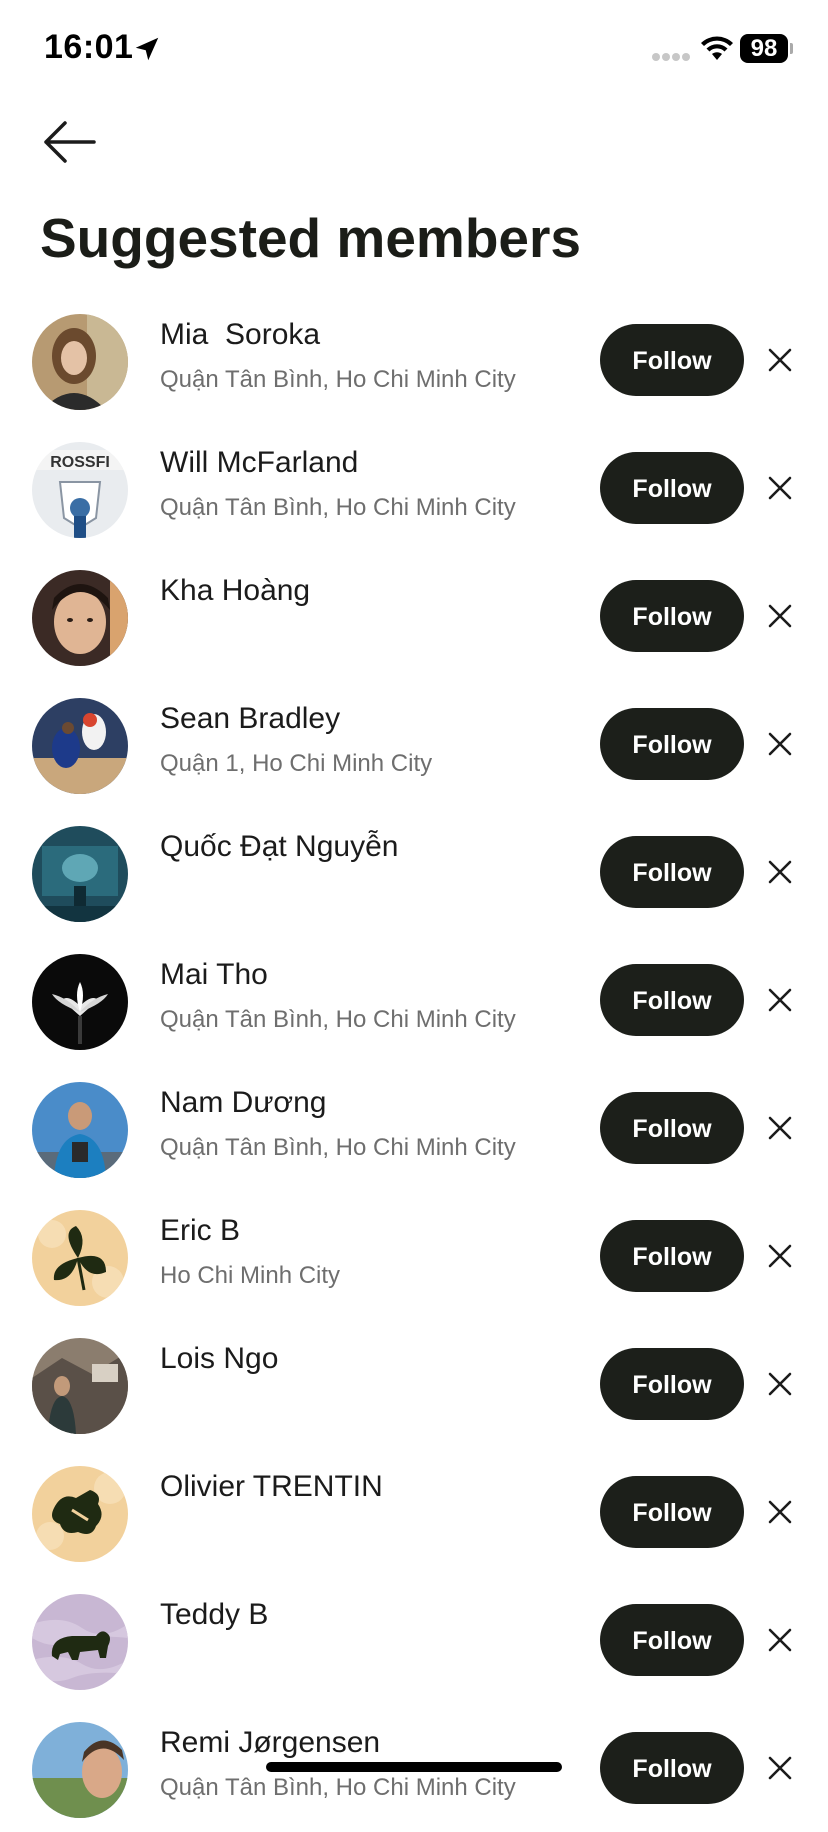 The width and height of the screenshot is (828, 1832). I want to click on status-time: 16:01, so click(89, 47).